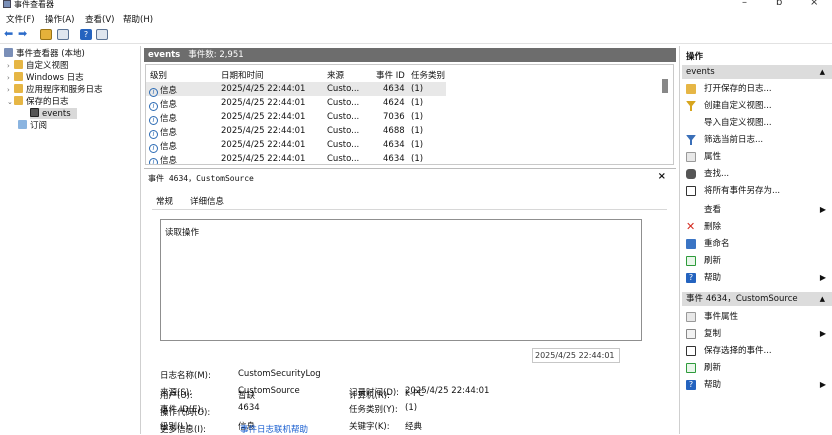  Describe the element at coordinates (274, 429) in the screenshot. I see `event-log-online-help-link: 事件日志联机帮助` at that location.